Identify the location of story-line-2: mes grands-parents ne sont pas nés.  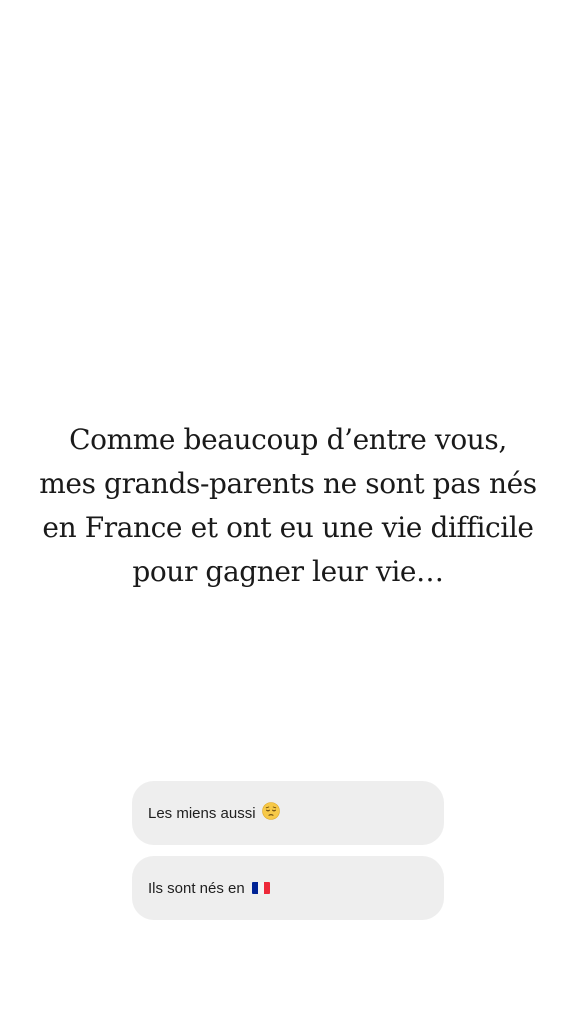
(288, 483).